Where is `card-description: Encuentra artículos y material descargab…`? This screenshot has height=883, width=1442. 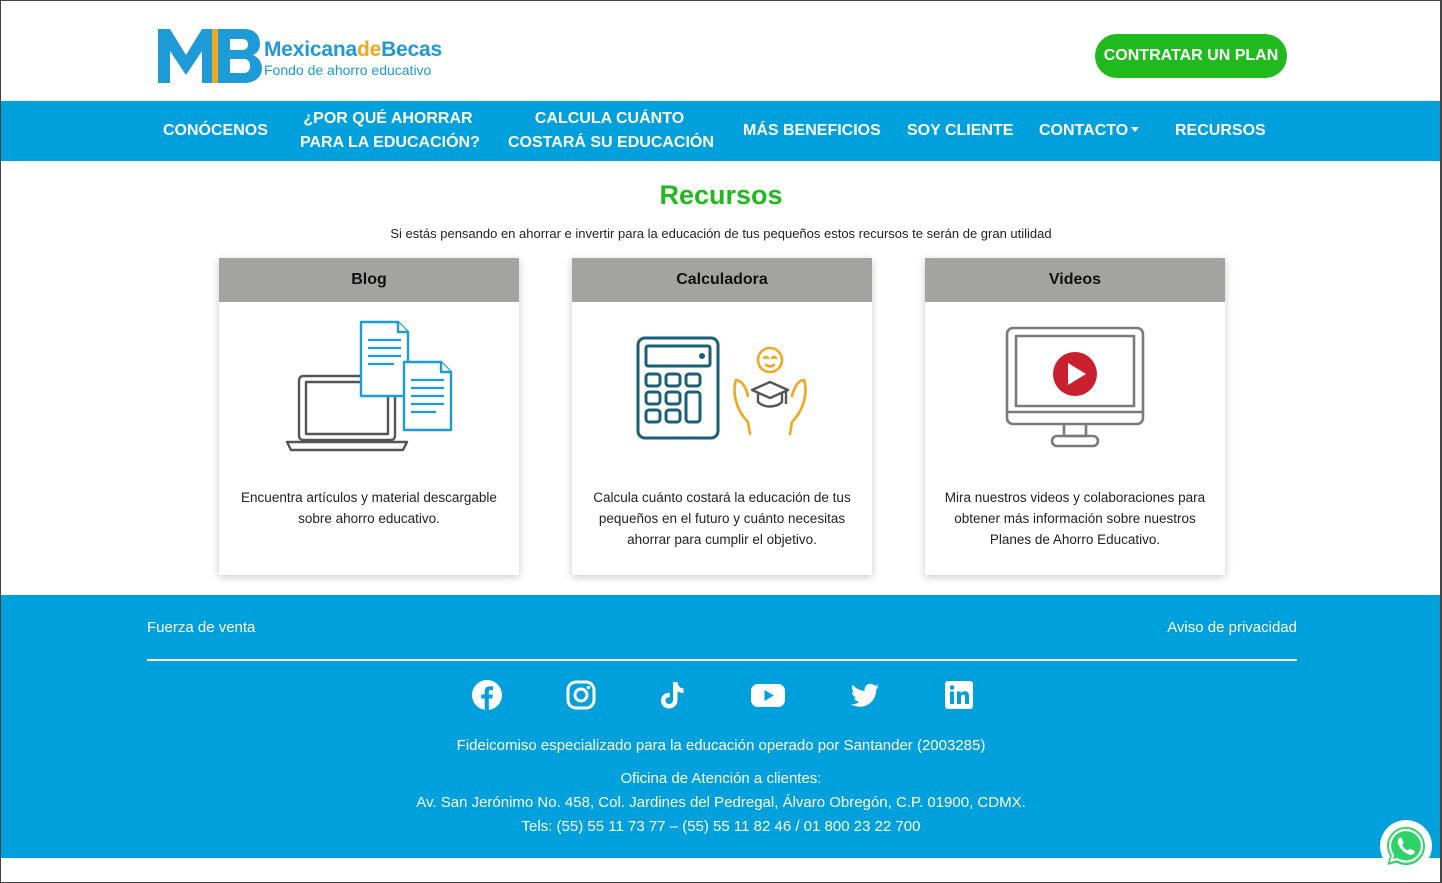 card-description: Encuentra artículos y material descargab… is located at coordinates (369, 508).